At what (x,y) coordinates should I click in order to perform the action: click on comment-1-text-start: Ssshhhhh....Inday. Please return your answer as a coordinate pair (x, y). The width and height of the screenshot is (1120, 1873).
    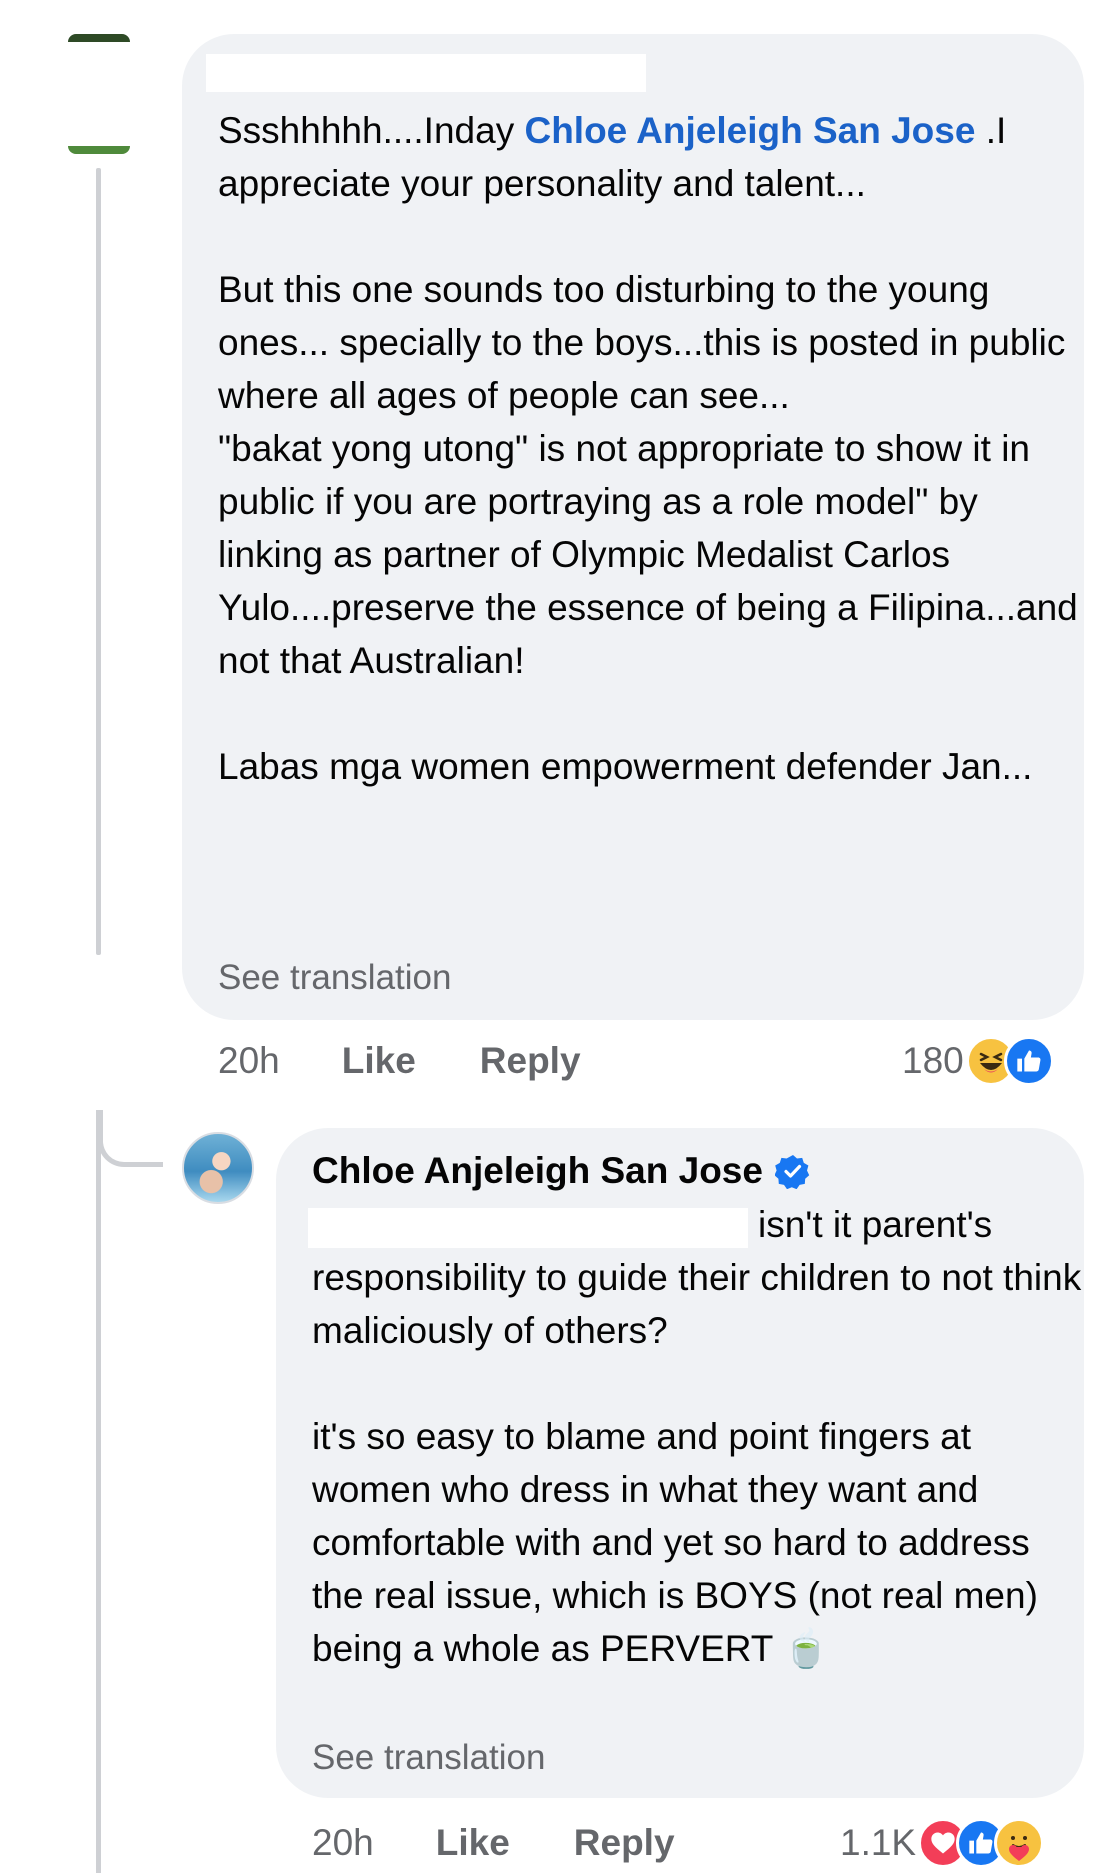
    Looking at the image, I should click on (371, 130).